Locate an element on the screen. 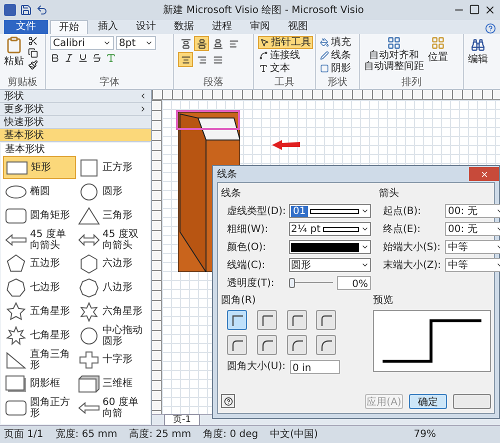 The height and width of the screenshot is (443, 500). file-tab: 文件 is located at coordinates (26, 27).